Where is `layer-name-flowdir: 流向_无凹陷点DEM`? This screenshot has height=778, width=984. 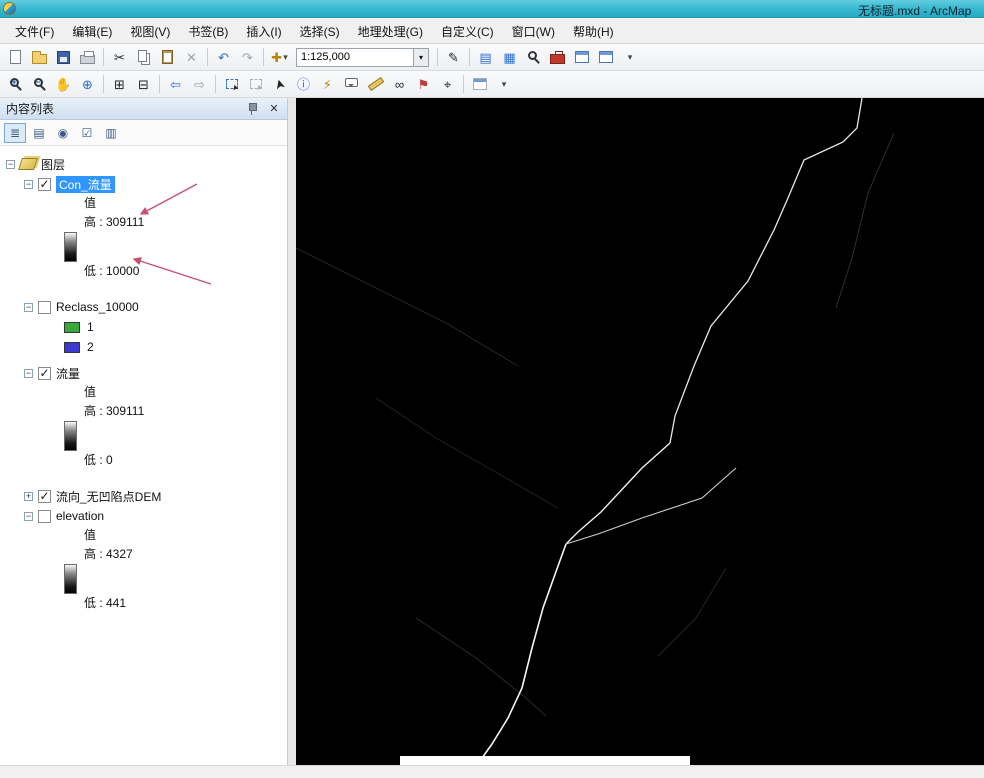
layer-name-flowdir: 流向_无凹陷点DEM is located at coordinates (108, 496).